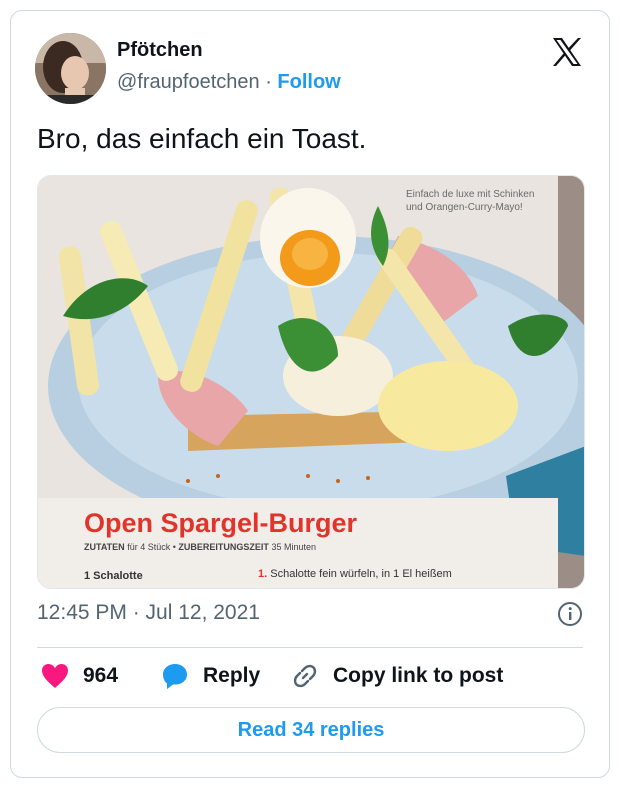  I want to click on tweet-timestamp: 12:45 PM · Jul 12, 2021, so click(148, 613).